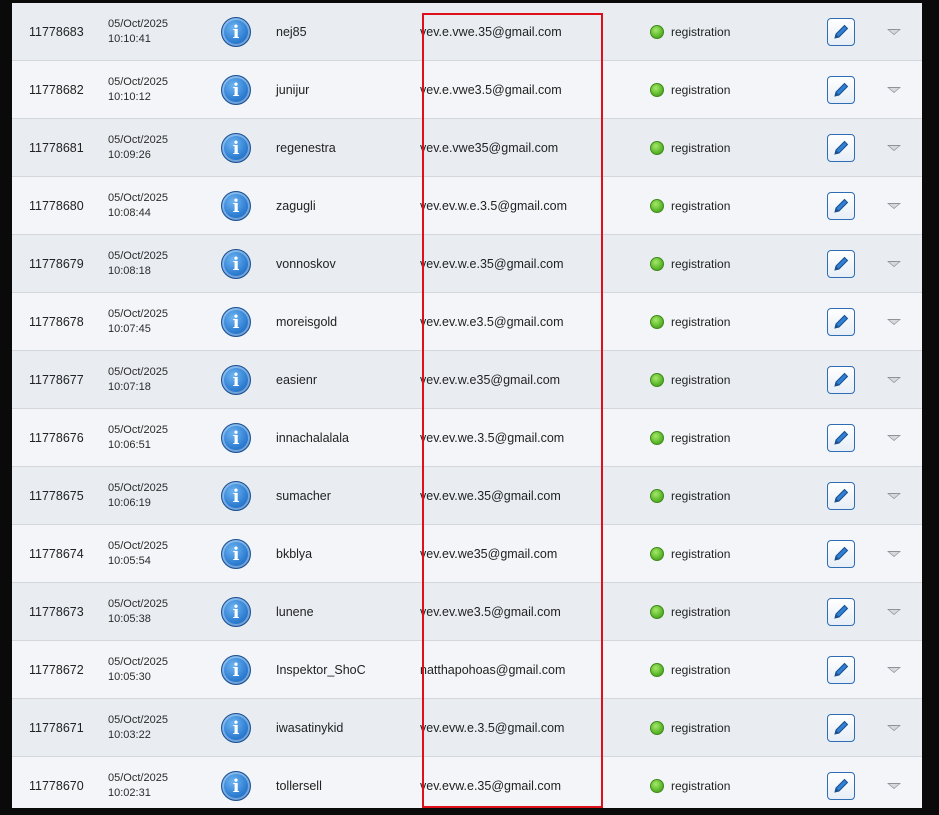  Describe the element at coordinates (321, 670) in the screenshot. I see `row-username: Inspektor_ShoC` at that location.